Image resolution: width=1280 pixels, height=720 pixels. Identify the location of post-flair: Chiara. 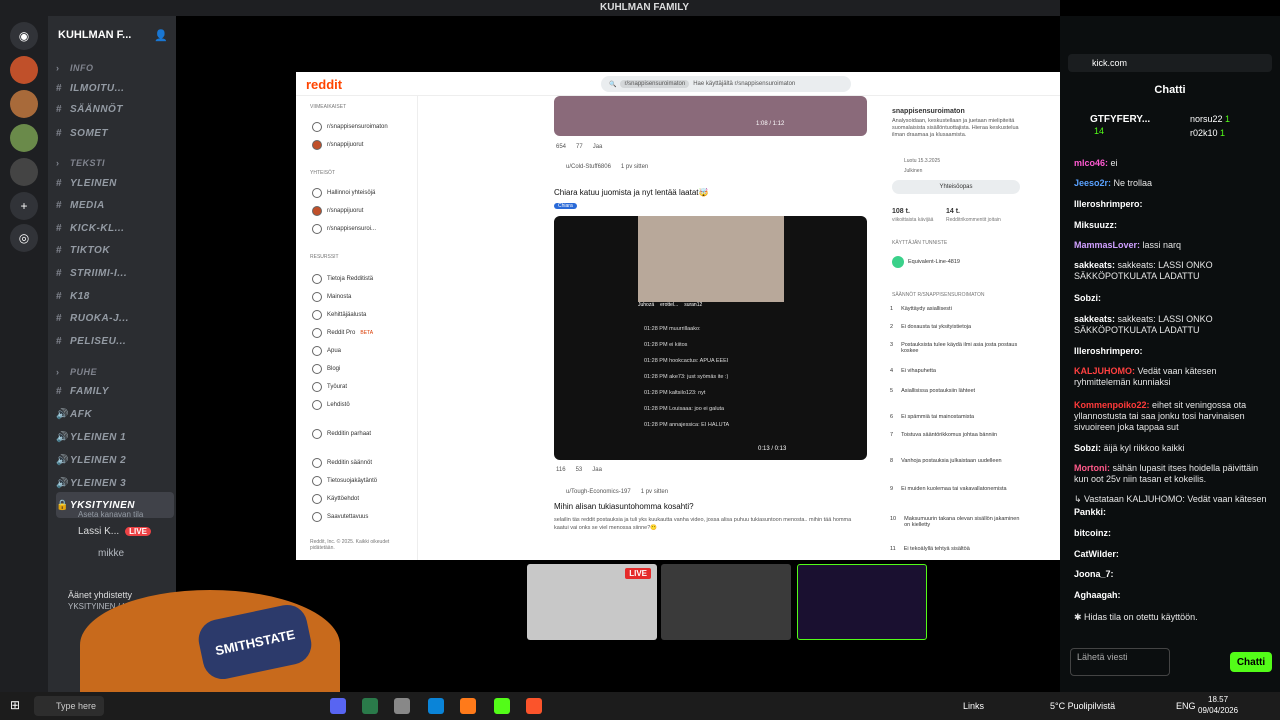
(565, 206).